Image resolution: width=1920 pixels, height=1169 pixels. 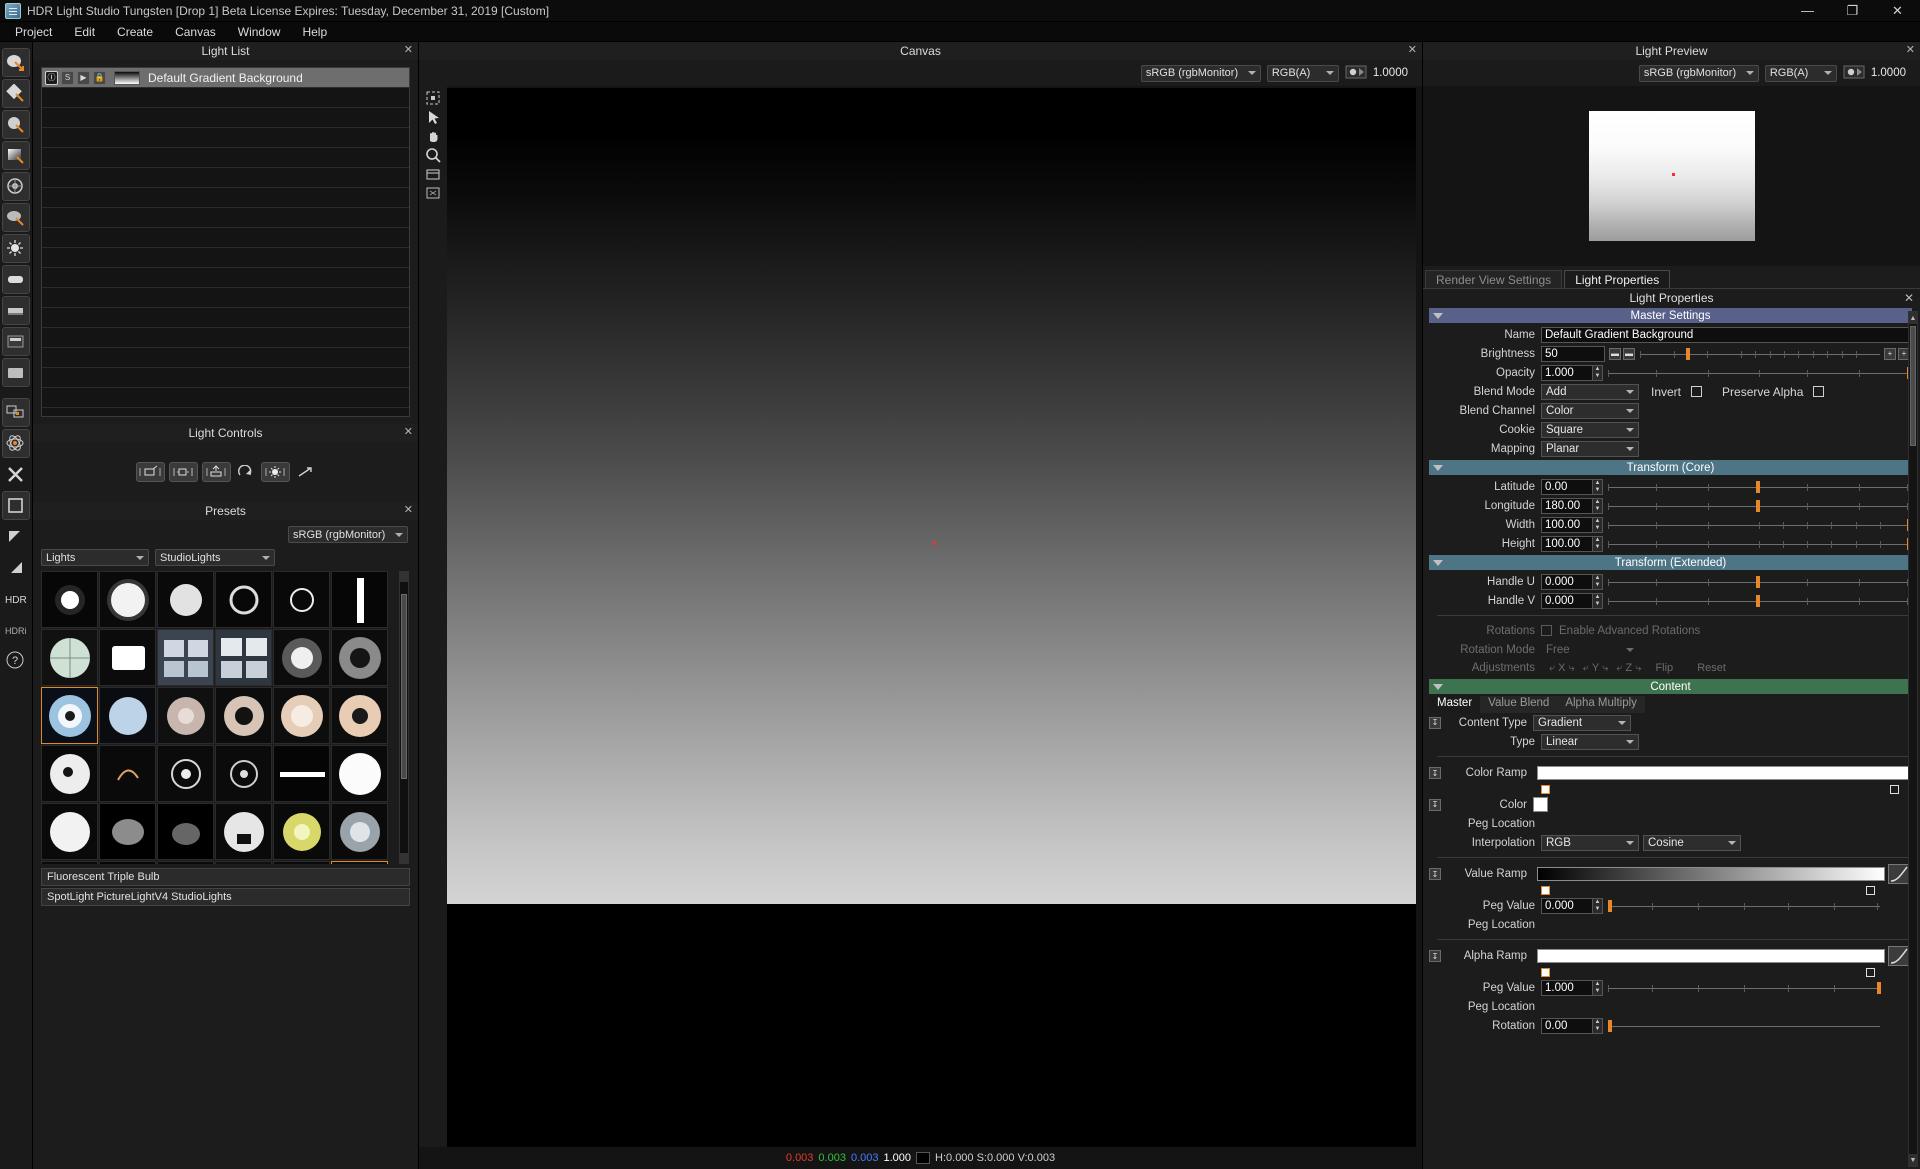 What do you see at coordinates (1590, 842) in the screenshot?
I see `interpolation-space-select: RGB` at bounding box center [1590, 842].